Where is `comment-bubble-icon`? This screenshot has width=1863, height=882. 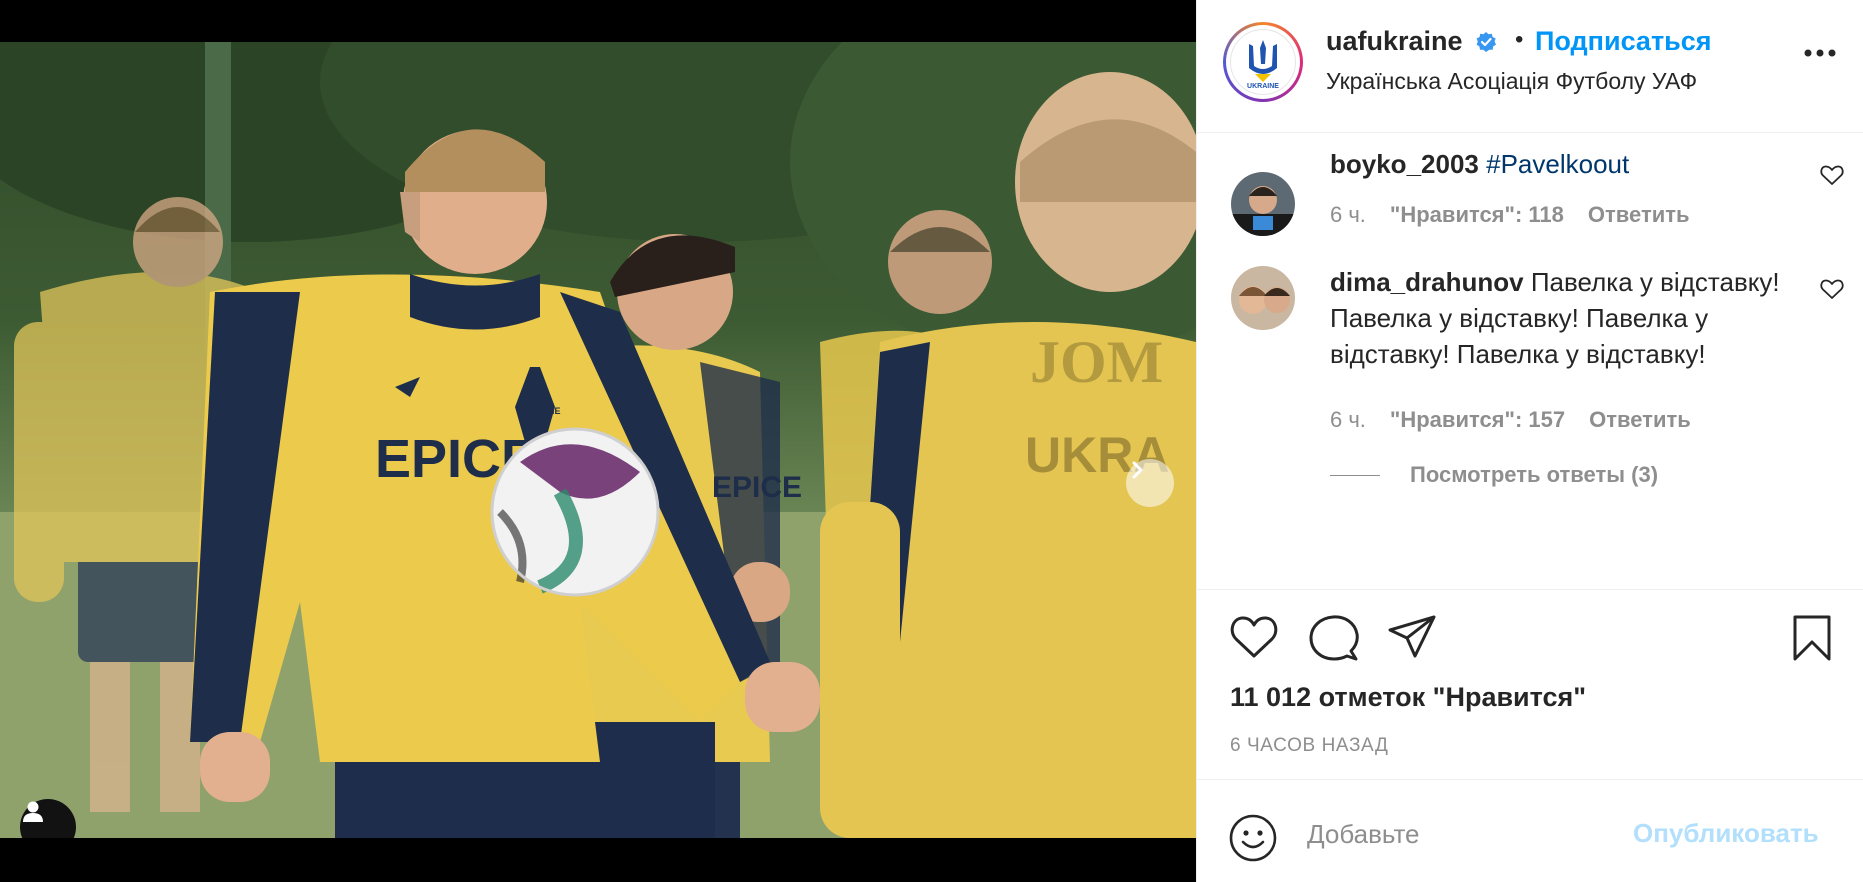
comment-bubble-icon is located at coordinates (1334, 638).